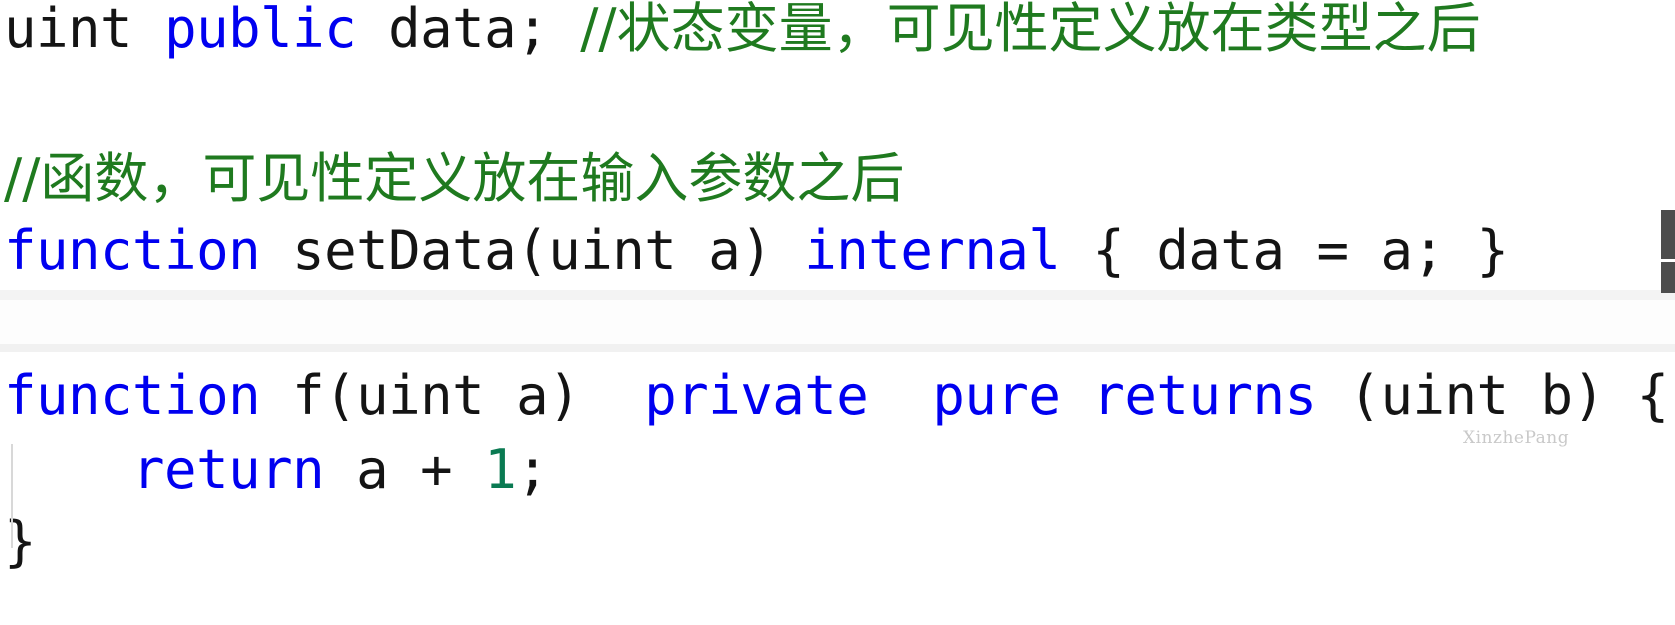 The image size is (1675, 625). What do you see at coordinates (132, 395) in the screenshot?
I see `token-function-keyword-2: function` at bounding box center [132, 395].